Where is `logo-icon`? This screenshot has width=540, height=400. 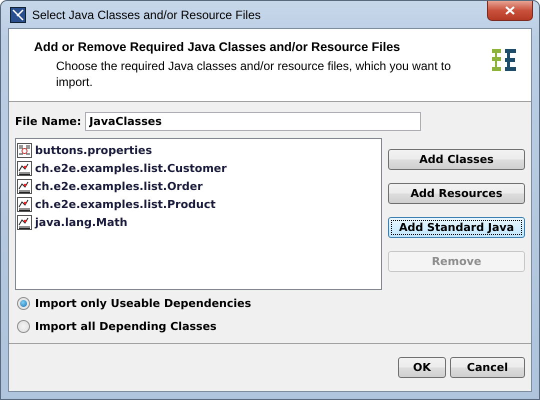 logo-icon is located at coordinates (504, 60).